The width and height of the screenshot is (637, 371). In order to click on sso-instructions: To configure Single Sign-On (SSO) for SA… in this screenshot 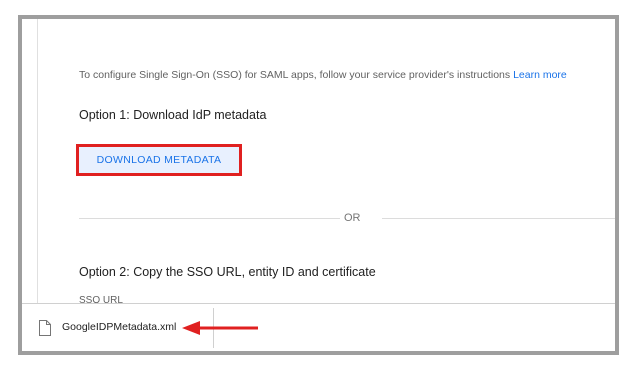, I will do `click(323, 75)`.